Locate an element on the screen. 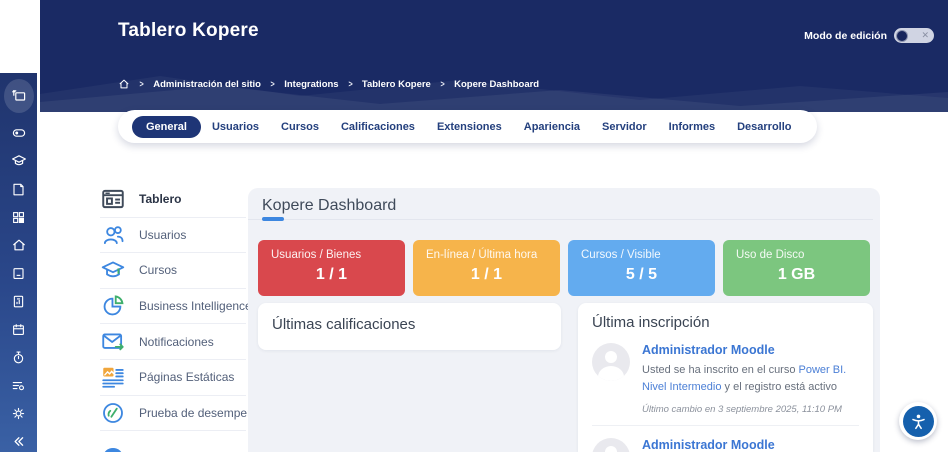 This screenshot has height=452, width=948. tab-servidor: Servidor is located at coordinates (624, 127).